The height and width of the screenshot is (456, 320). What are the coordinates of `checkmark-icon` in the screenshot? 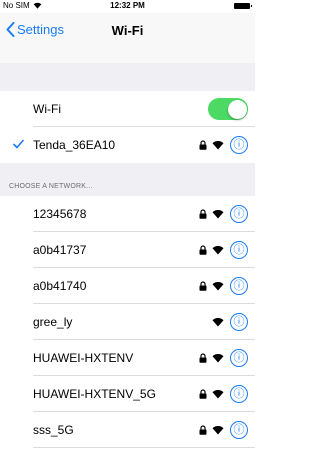 It's located at (18, 144).